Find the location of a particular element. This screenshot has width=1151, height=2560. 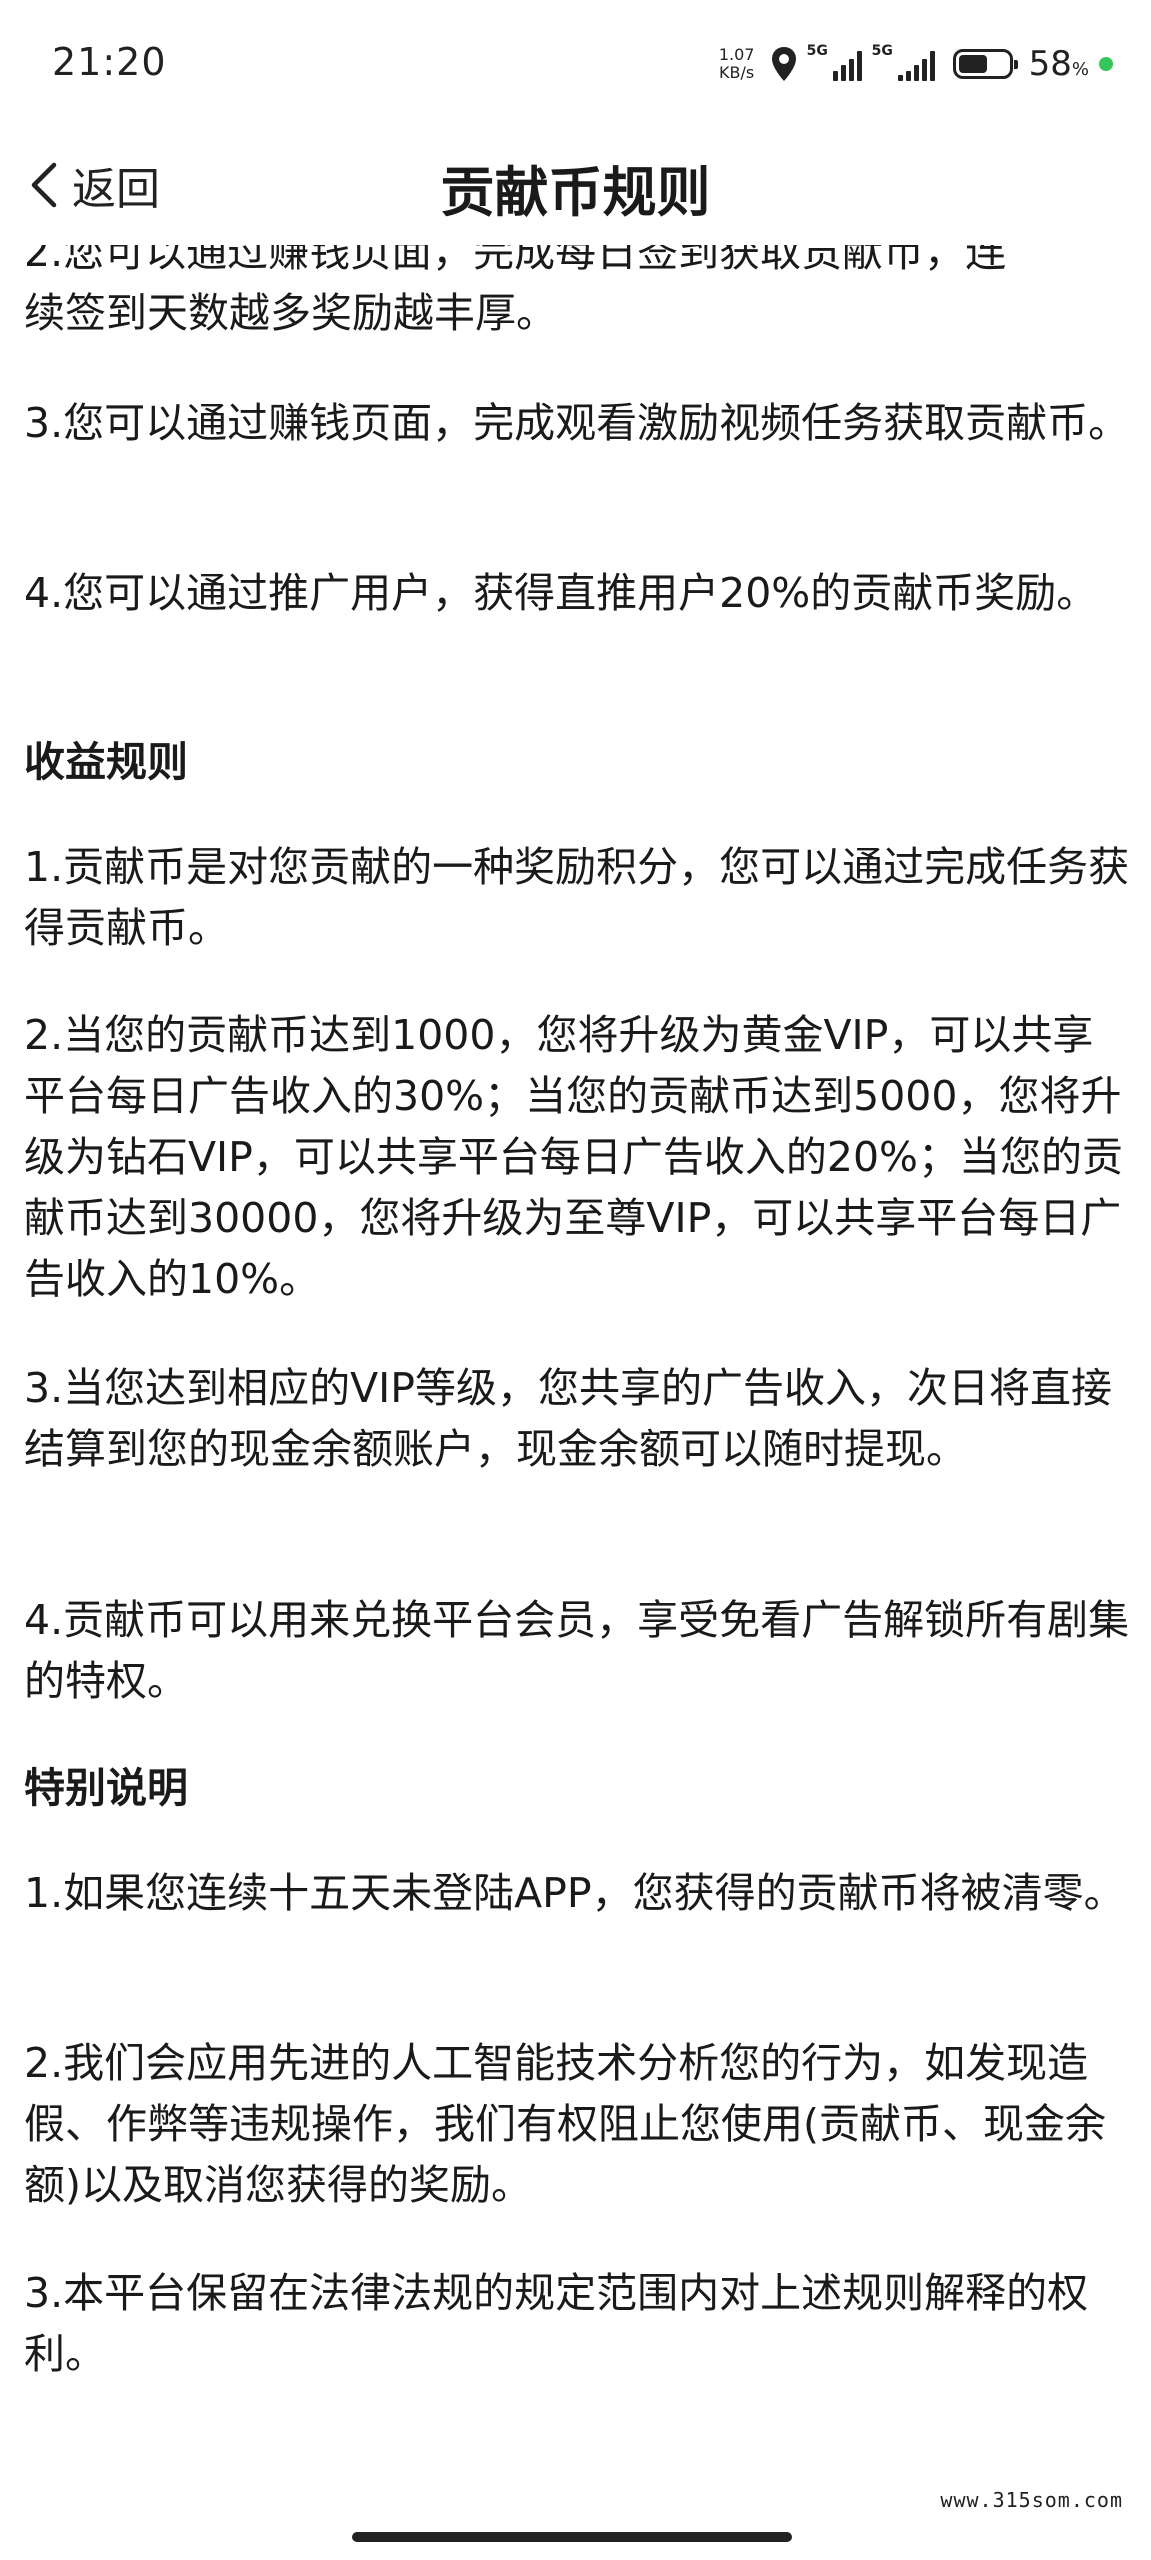

watermark: www.315som.com is located at coordinates (1031, 2500).